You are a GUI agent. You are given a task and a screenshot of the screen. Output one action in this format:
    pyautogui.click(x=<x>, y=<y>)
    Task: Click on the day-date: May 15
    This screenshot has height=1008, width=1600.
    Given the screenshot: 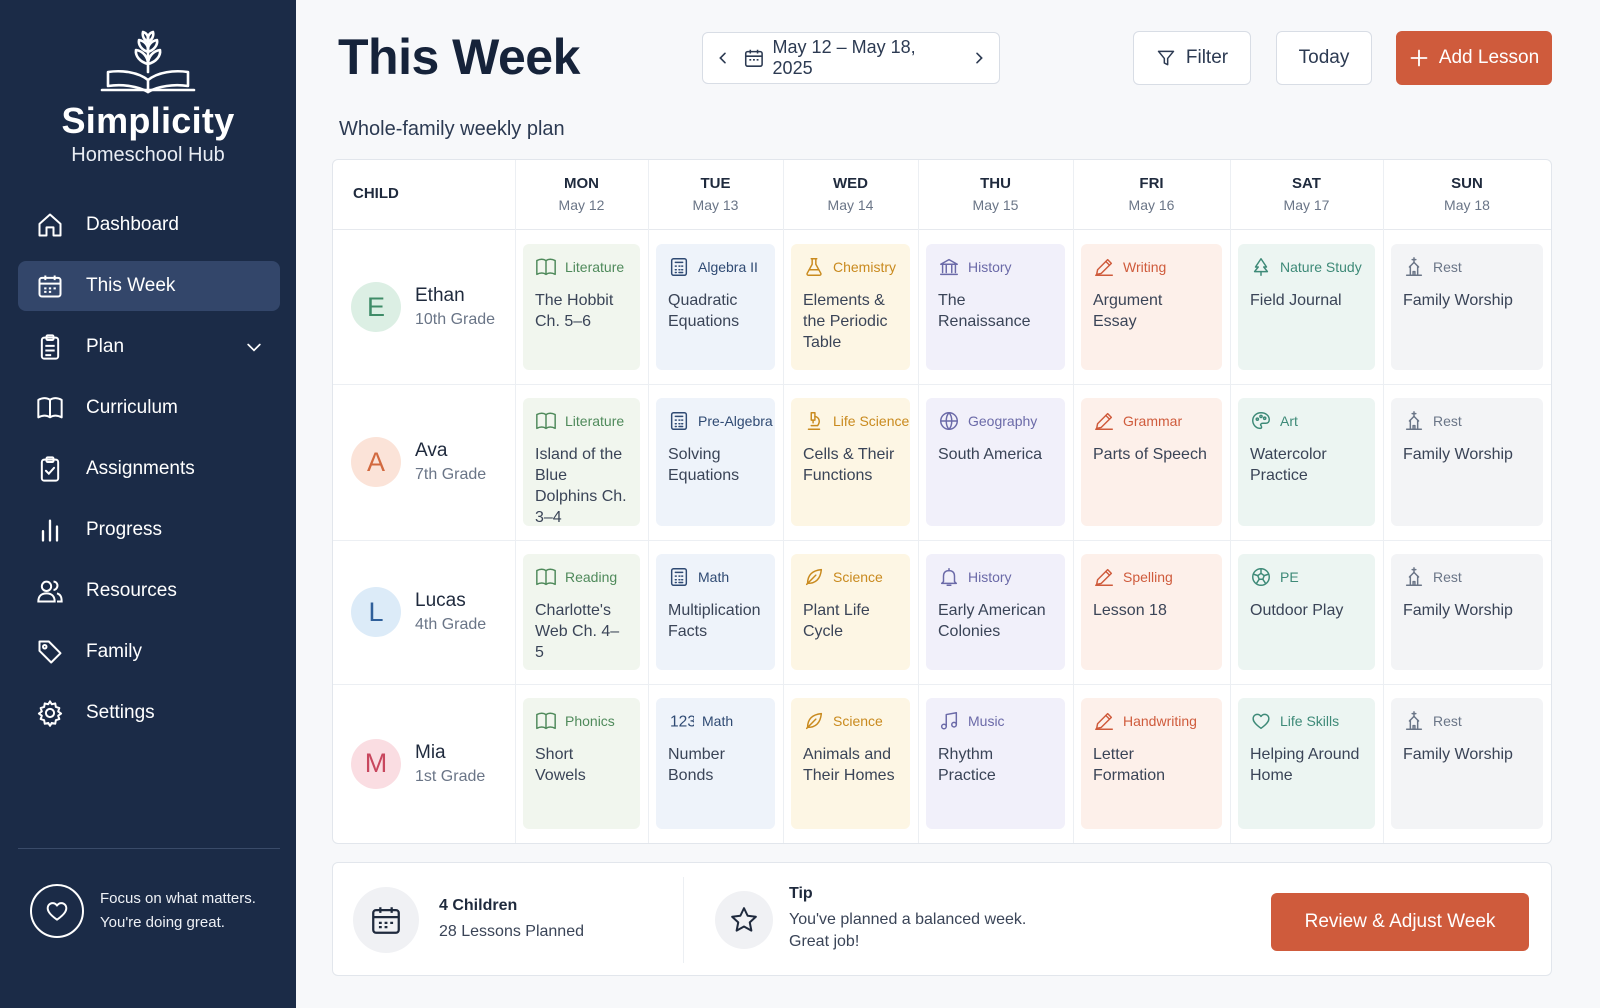 What is the action you would take?
    pyautogui.click(x=995, y=205)
    